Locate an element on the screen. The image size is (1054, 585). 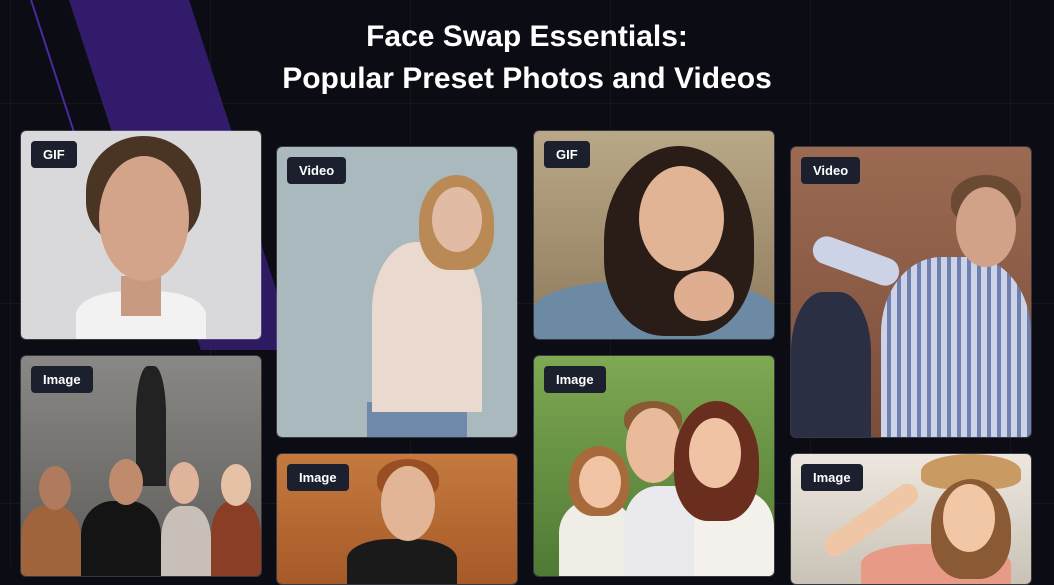
preset-card-image-family: Image is located at coordinates (654, 466).